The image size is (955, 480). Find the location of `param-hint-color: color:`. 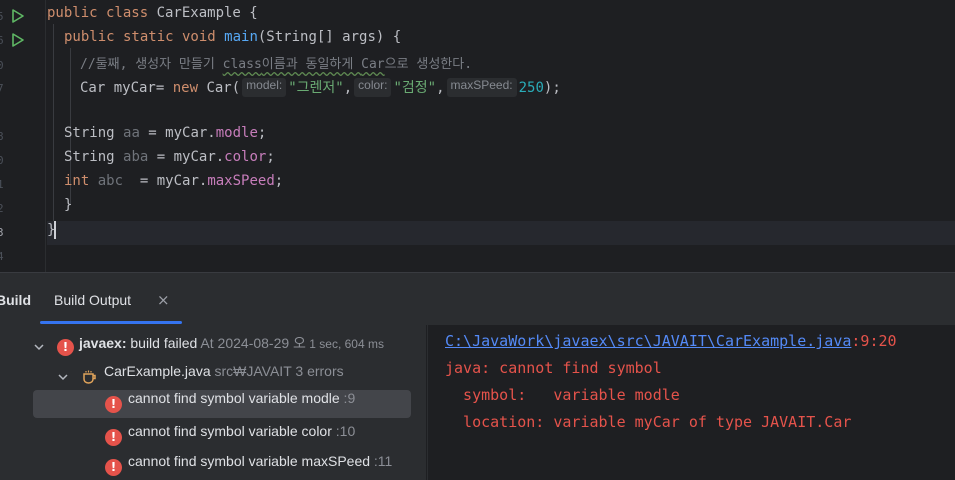

param-hint-color: color: is located at coordinates (373, 87).